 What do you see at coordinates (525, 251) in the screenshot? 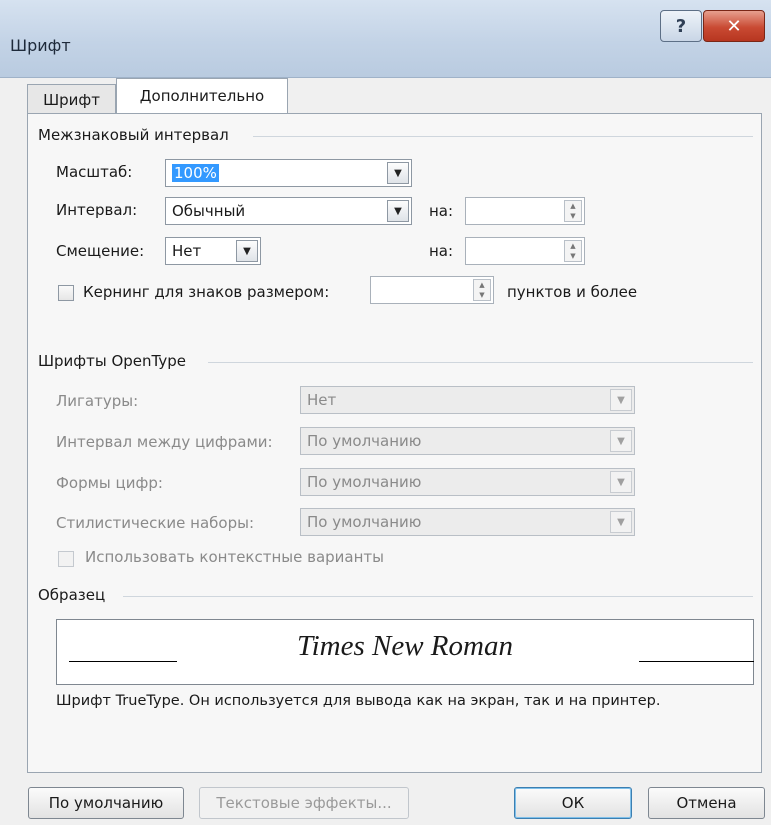
I see `offset-by-spinner: ▲ ▼` at bounding box center [525, 251].